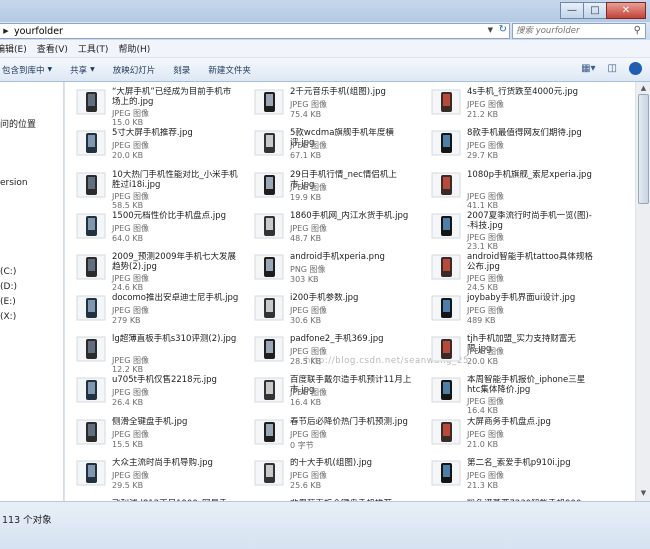 The height and width of the screenshot is (549, 650). What do you see at coordinates (595, 10) in the screenshot?
I see `maximize-button: □` at bounding box center [595, 10].